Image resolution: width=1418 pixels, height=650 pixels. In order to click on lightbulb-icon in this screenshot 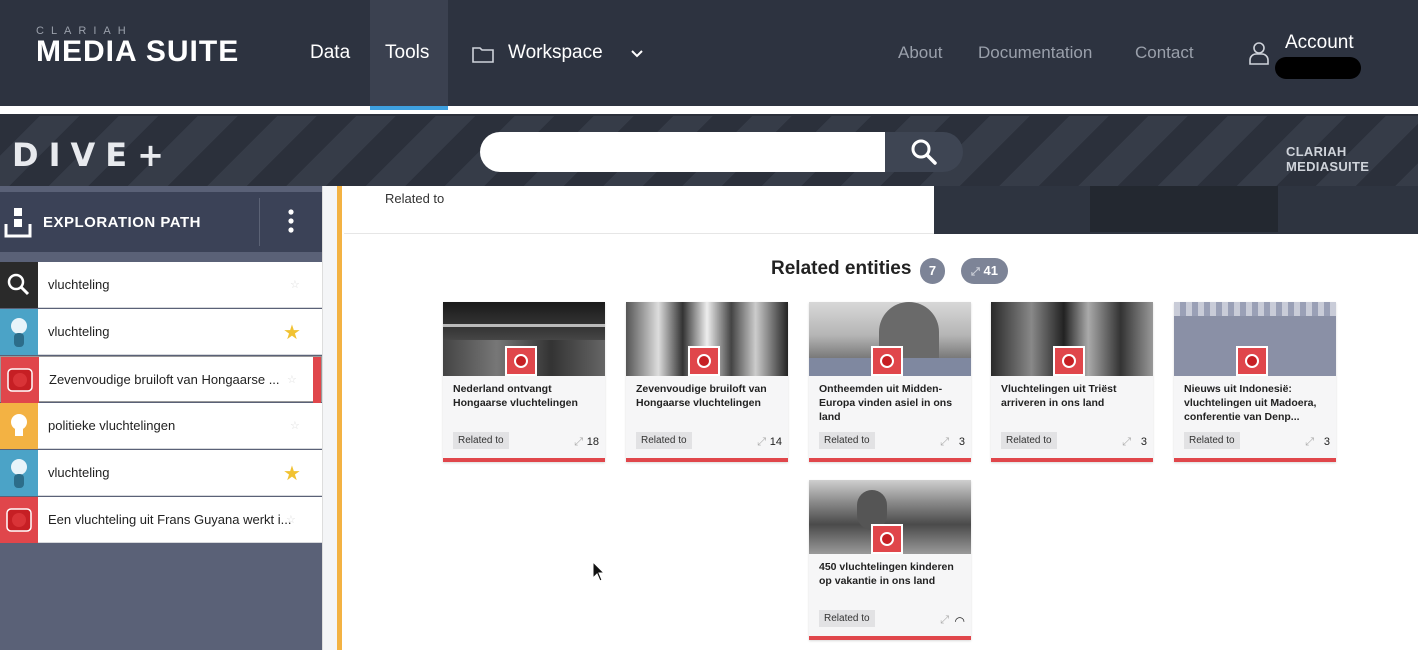, I will do `click(19, 426)`.